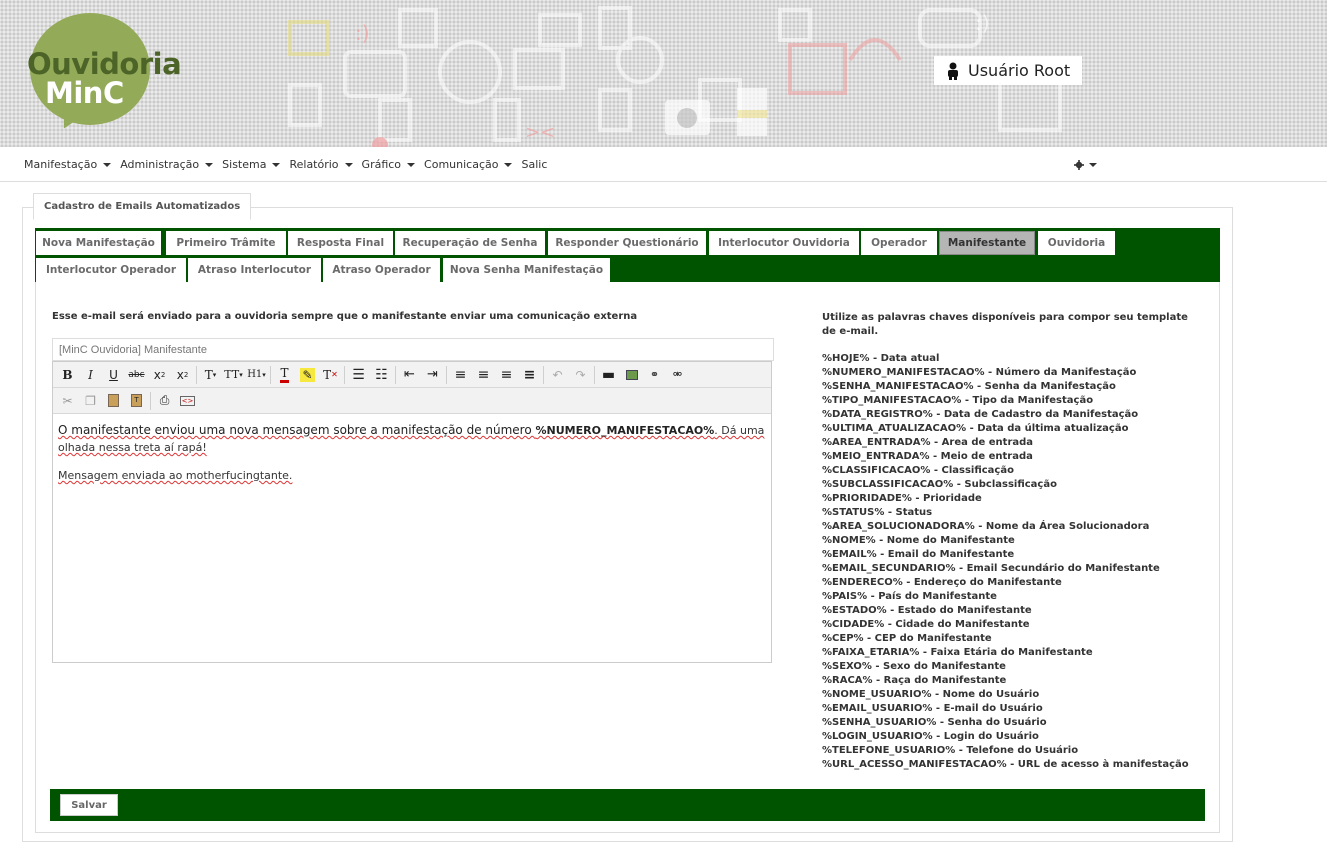 The width and height of the screenshot is (1327, 843). Describe the element at coordinates (136, 375) in the screenshot. I see `strikethrough-icon: abc` at that location.